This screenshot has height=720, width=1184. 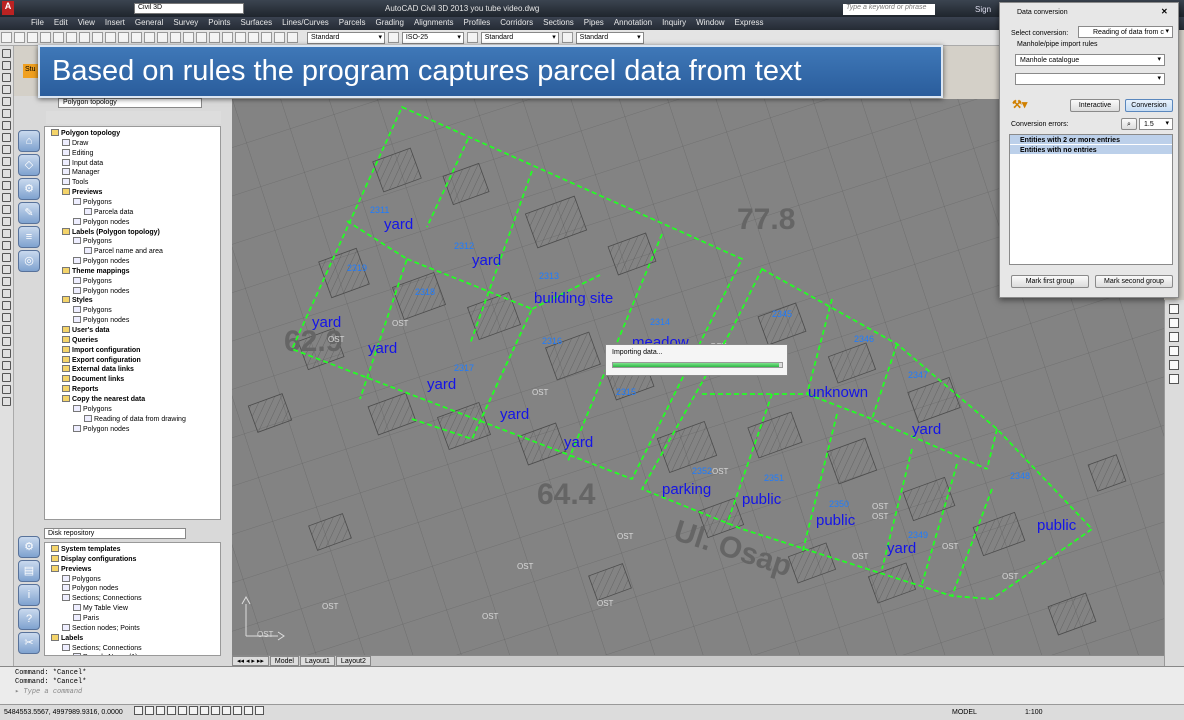 What do you see at coordinates (1091, 150) in the screenshot?
I see `error-group-2: Entities with no entries` at bounding box center [1091, 150].